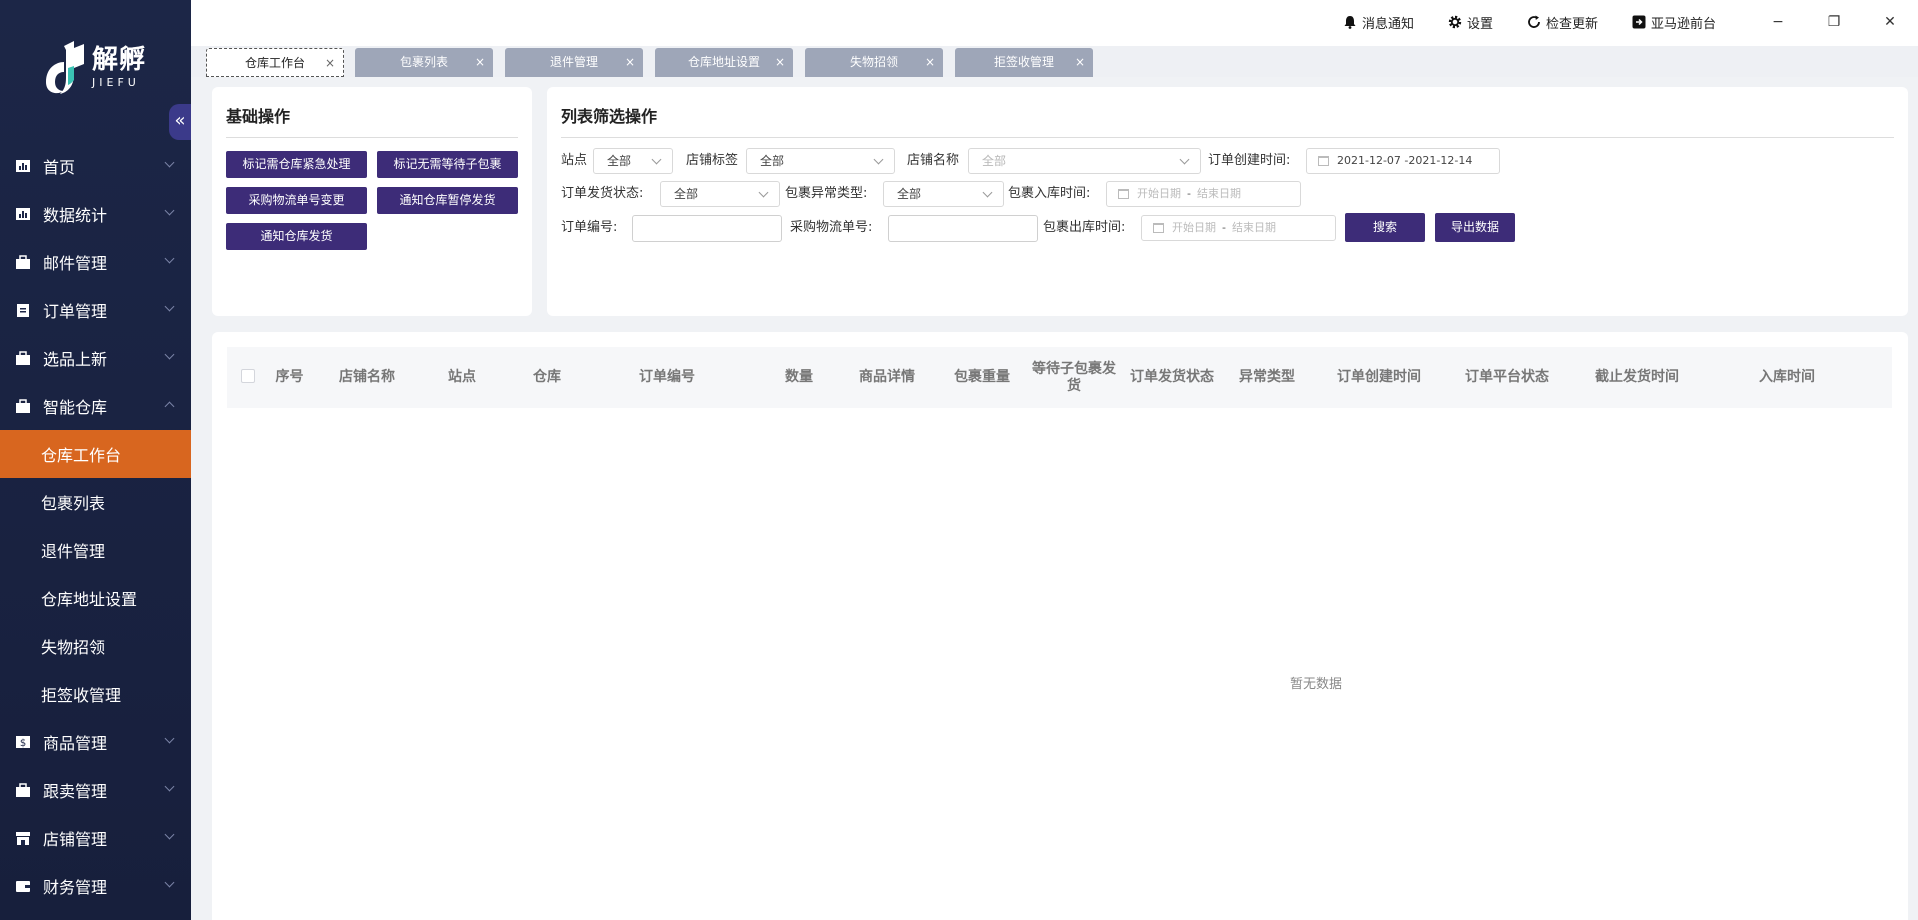 This screenshot has height=920, width=1918. What do you see at coordinates (1238, 228) in the screenshot?
I see `pkg-out-date-range: 开始日期 - 结束日期` at bounding box center [1238, 228].